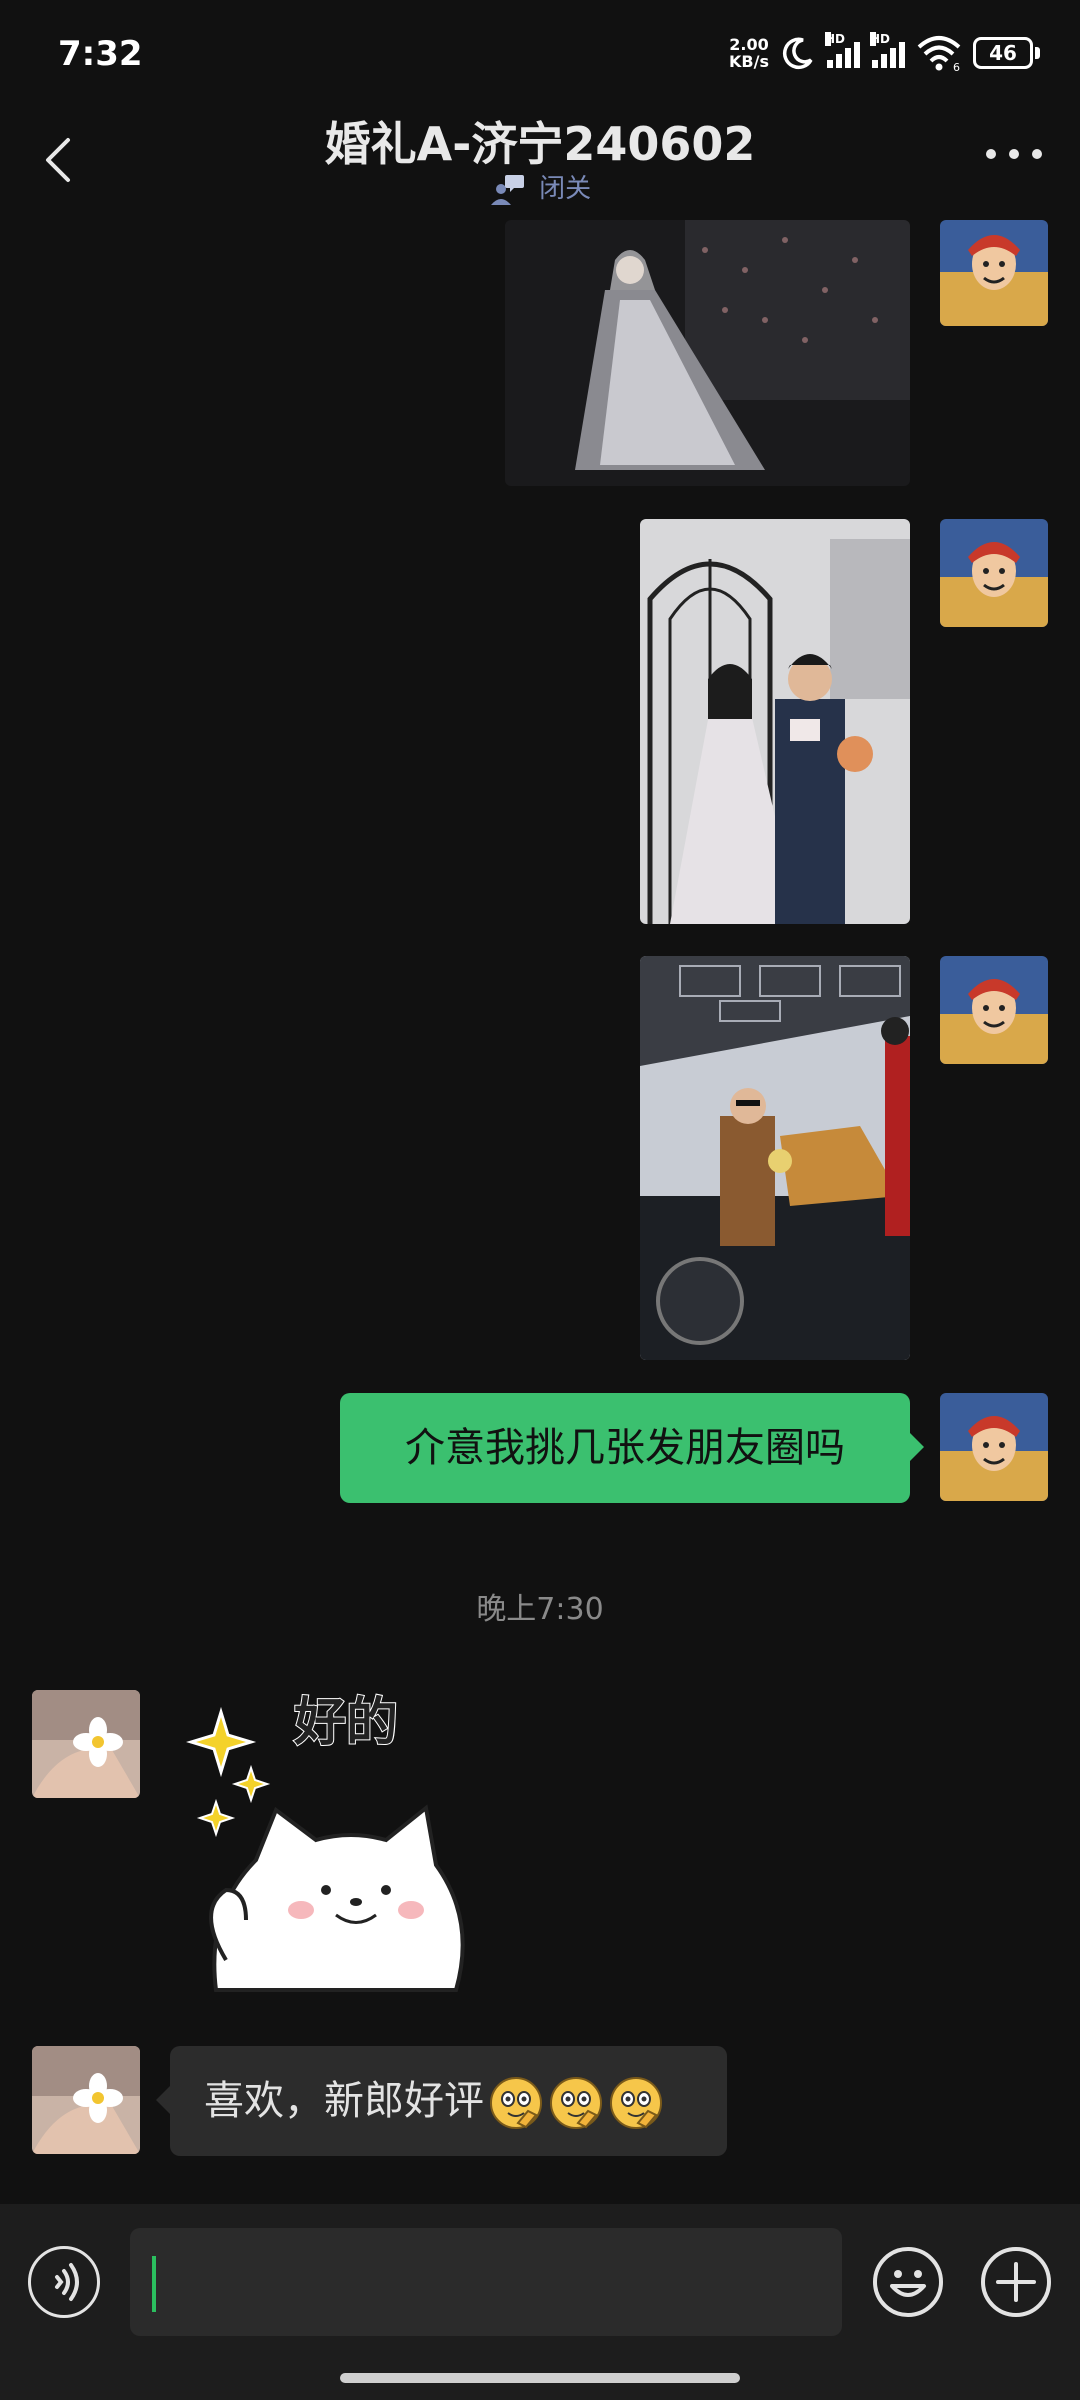  Describe the element at coordinates (345, 1723) in the screenshot. I see `sticker-caption: 好的` at that location.